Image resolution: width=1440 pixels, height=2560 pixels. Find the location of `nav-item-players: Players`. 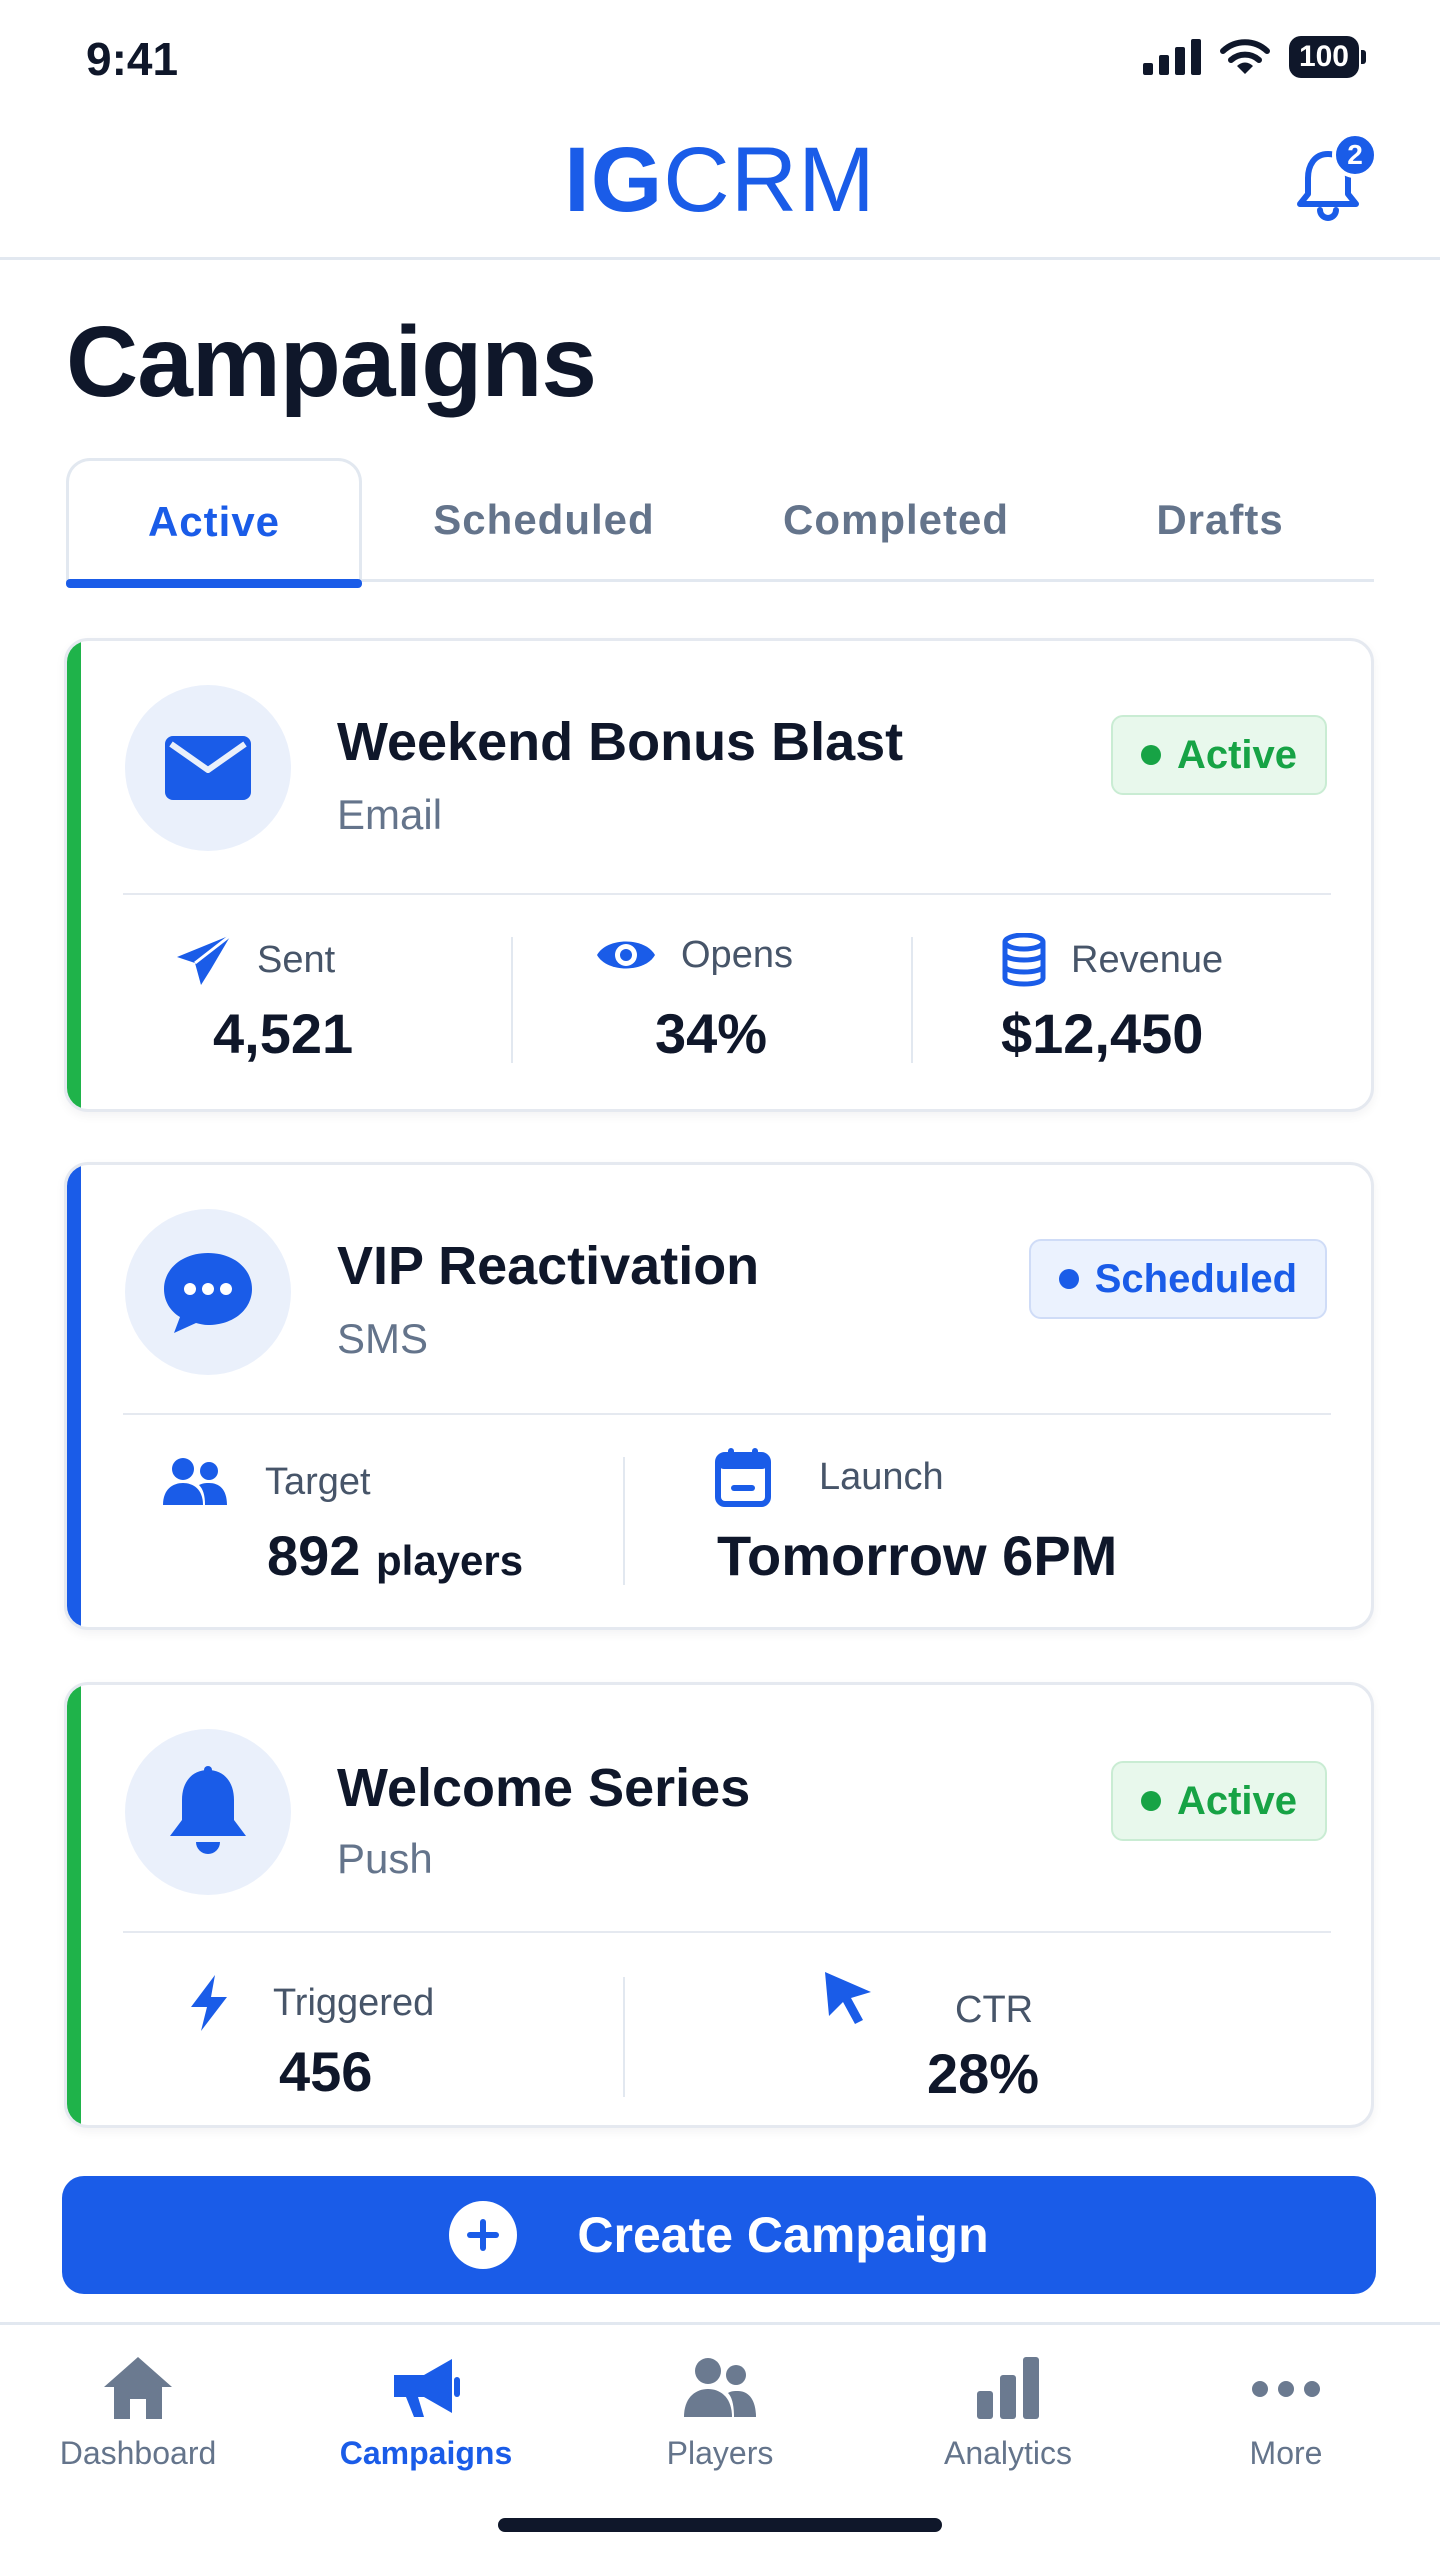

nav-item-players: Players is located at coordinates (720, 2413).